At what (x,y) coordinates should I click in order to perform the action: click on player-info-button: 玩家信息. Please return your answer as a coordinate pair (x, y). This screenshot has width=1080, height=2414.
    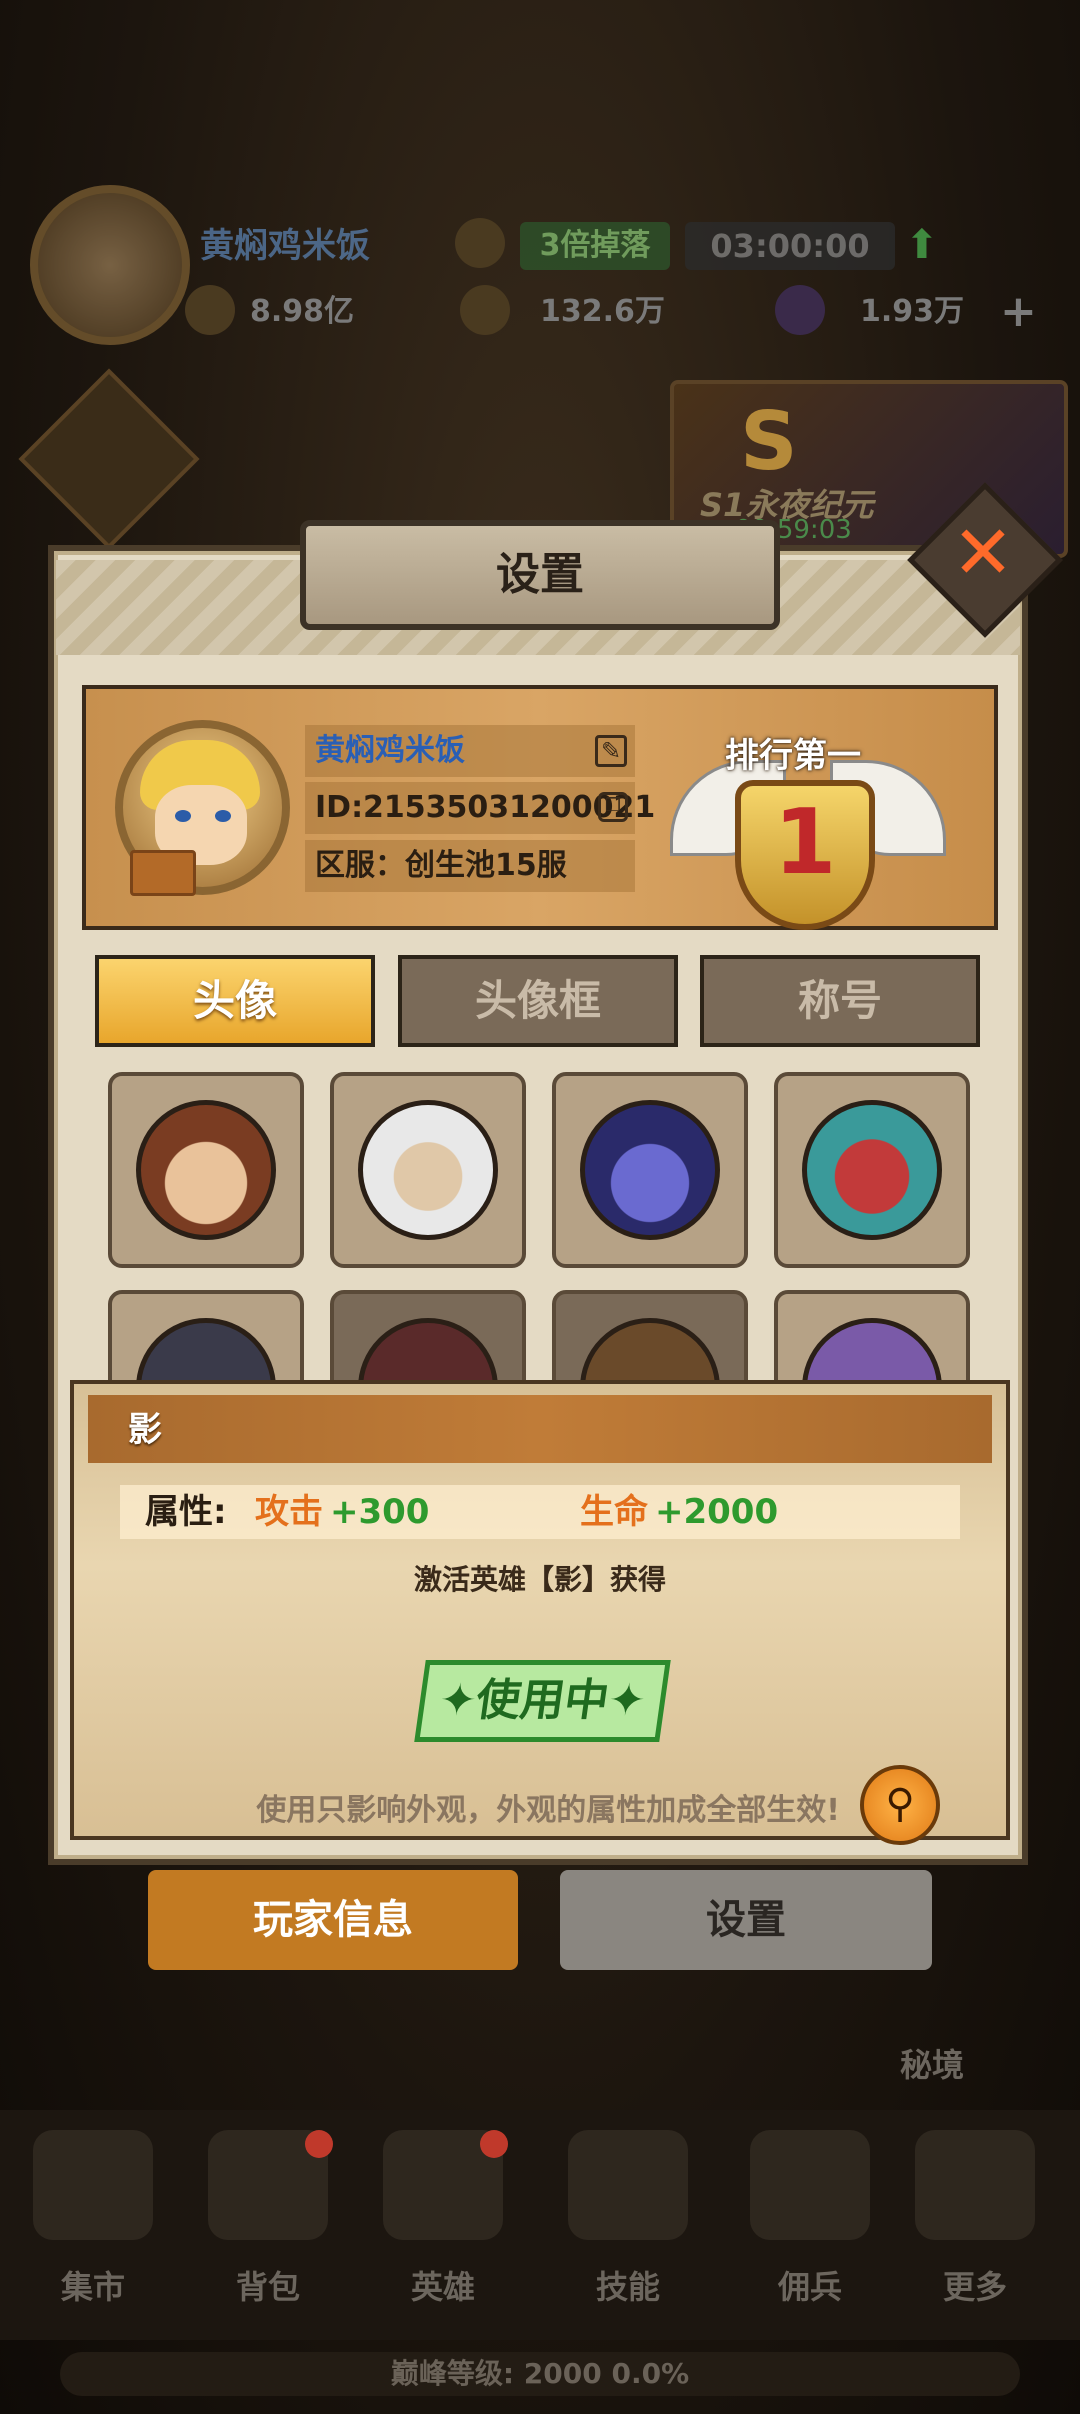
    Looking at the image, I should click on (333, 1920).